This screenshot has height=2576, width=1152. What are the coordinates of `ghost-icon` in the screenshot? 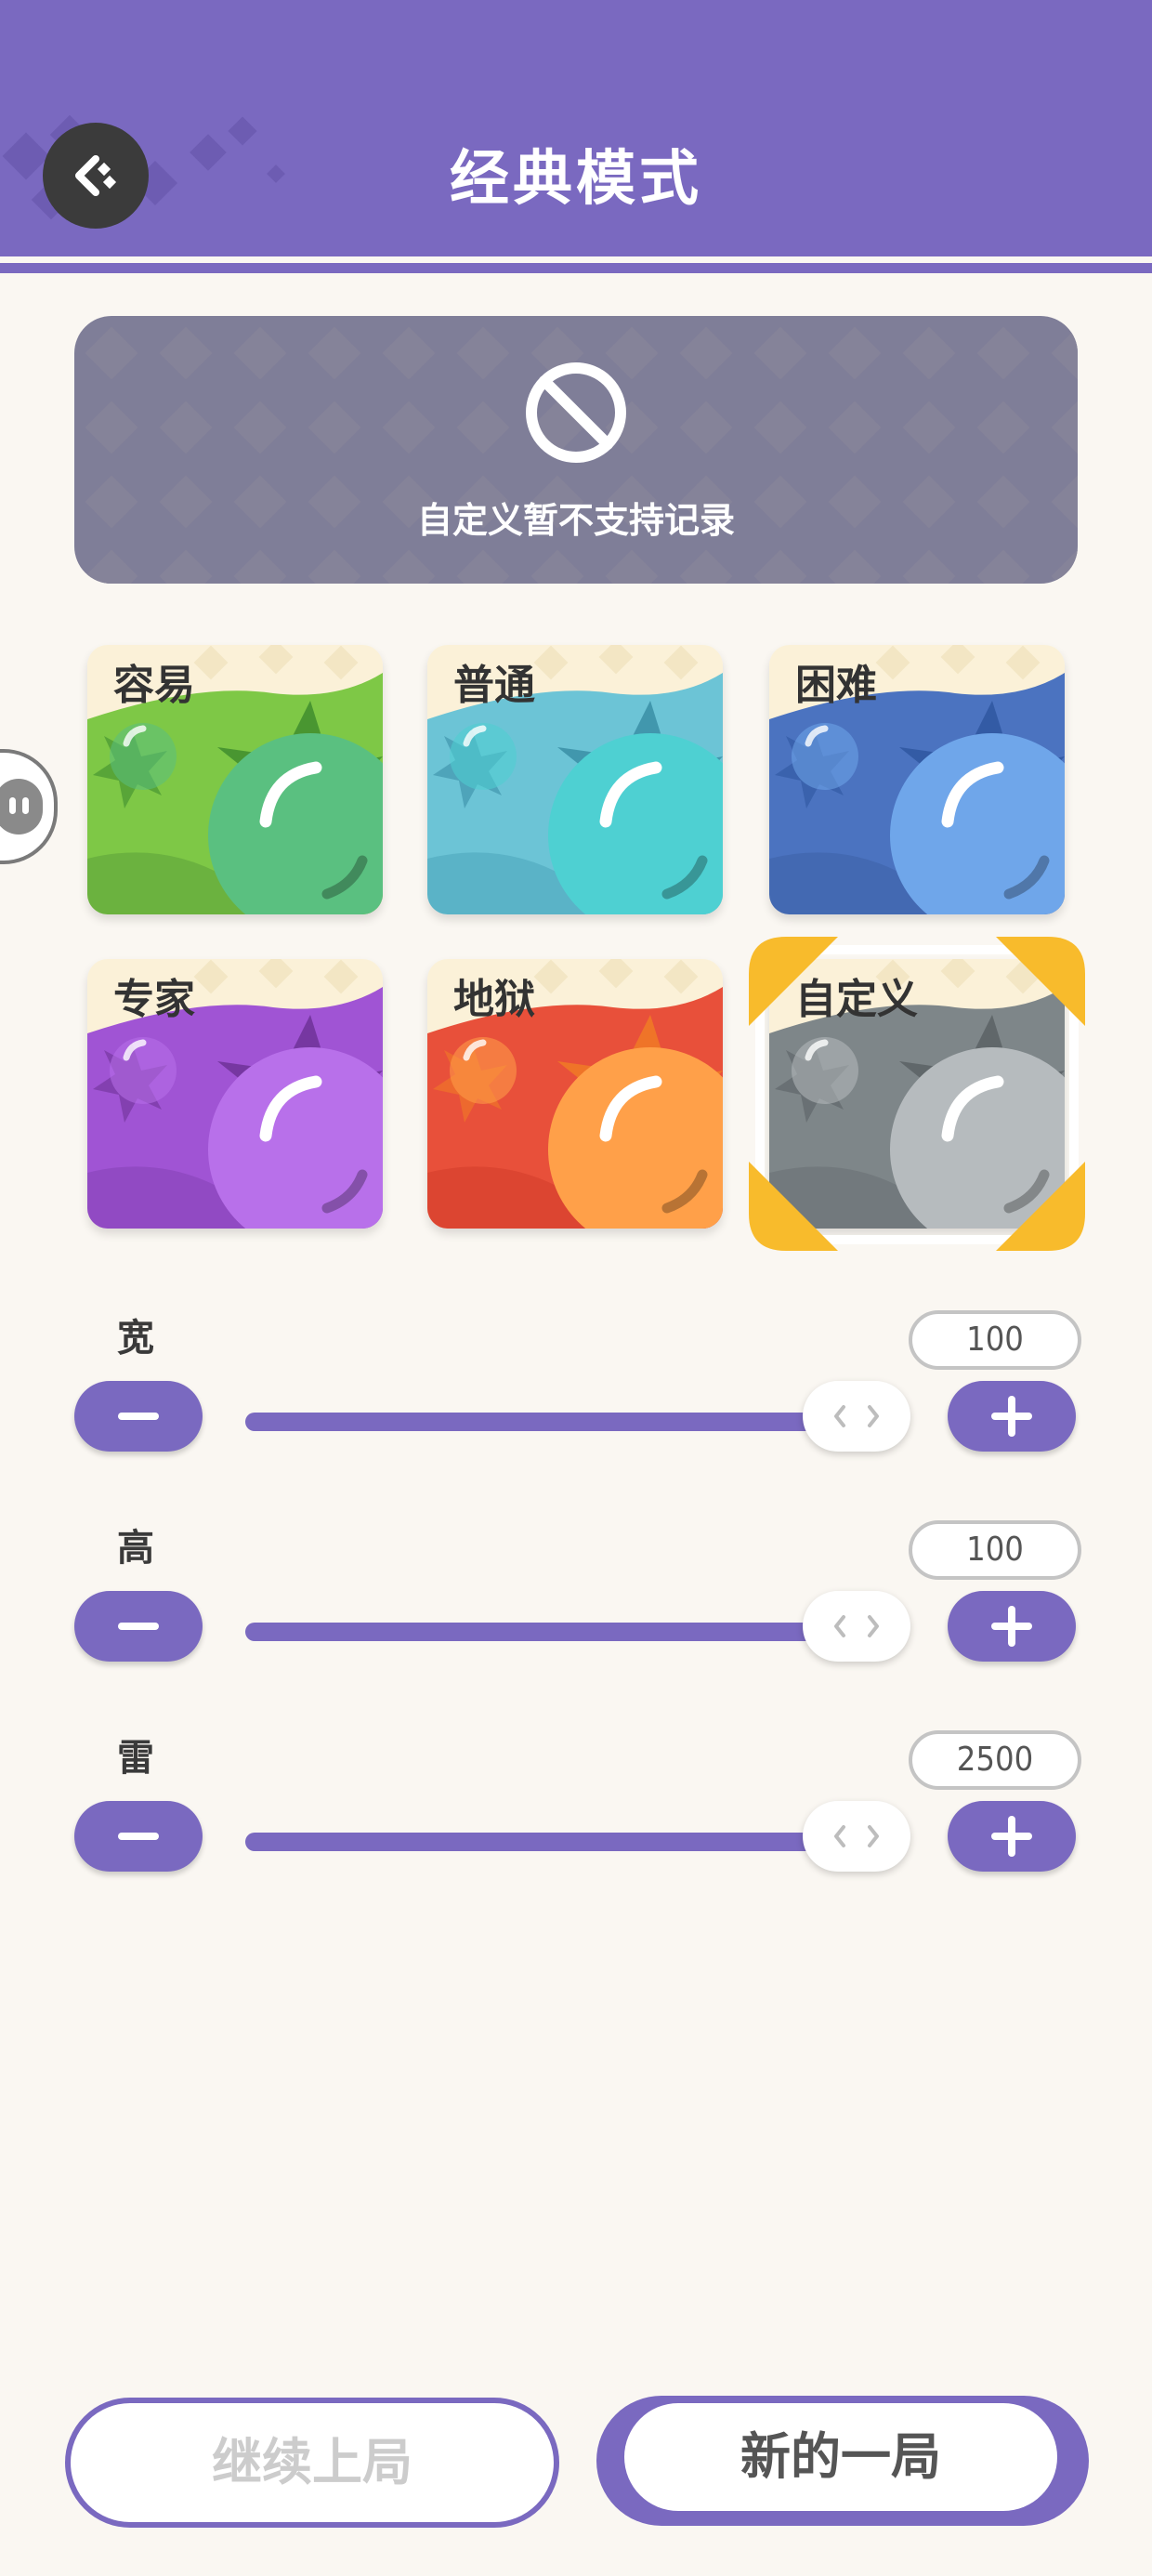 It's located at (21, 807).